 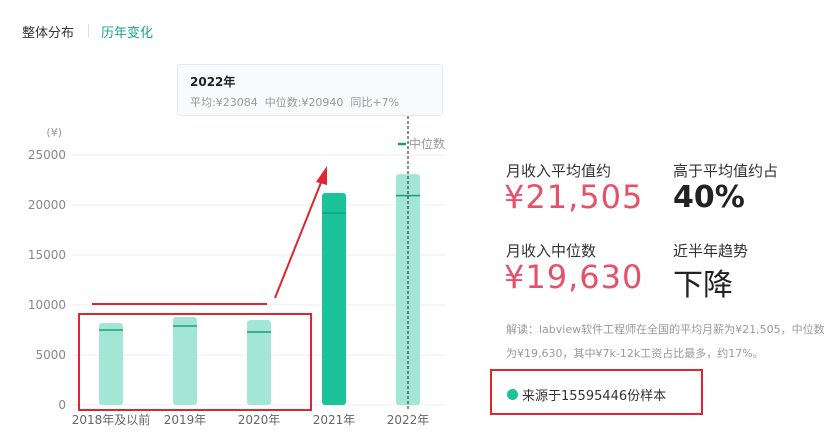 I want to click on x-tick-label: 2019年, so click(x=185, y=420).